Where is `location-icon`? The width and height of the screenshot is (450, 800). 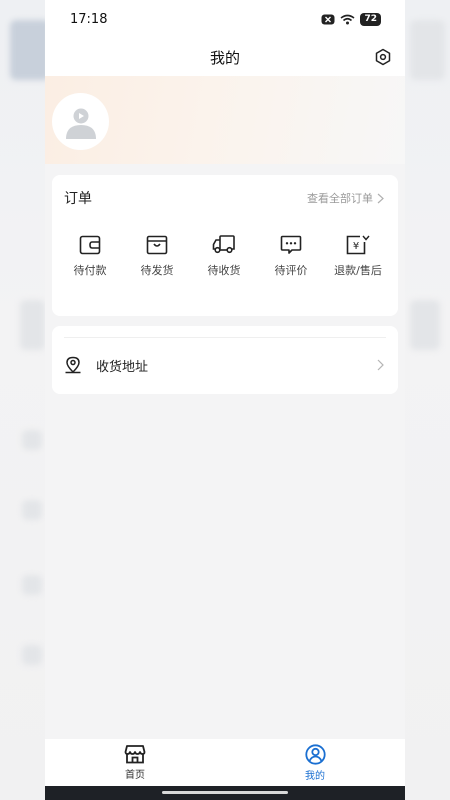 location-icon is located at coordinates (73, 365).